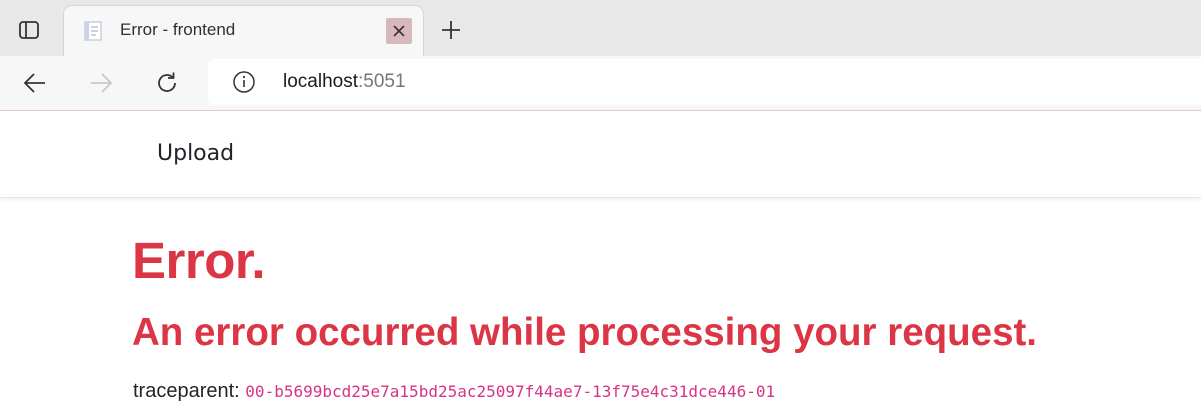 Image resolution: width=1201 pixels, height=417 pixels. Describe the element at coordinates (199, 260) in the screenshot. I see `error-title: Error.` at that location.